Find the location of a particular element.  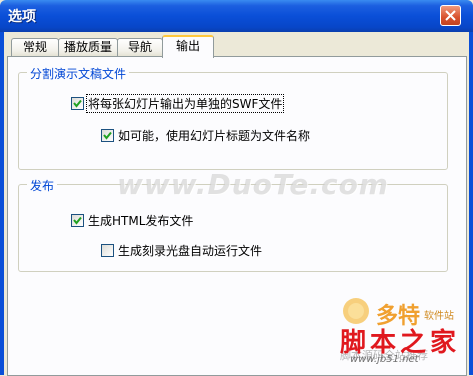

generate-html-label: 生成HTML发布文件 is located at coordinates (141, 220).